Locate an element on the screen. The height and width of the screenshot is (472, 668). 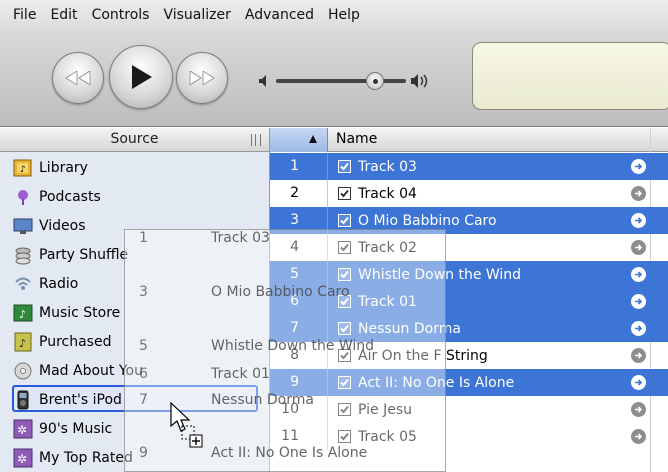
videos-icon is located at coordinates (23, 226).